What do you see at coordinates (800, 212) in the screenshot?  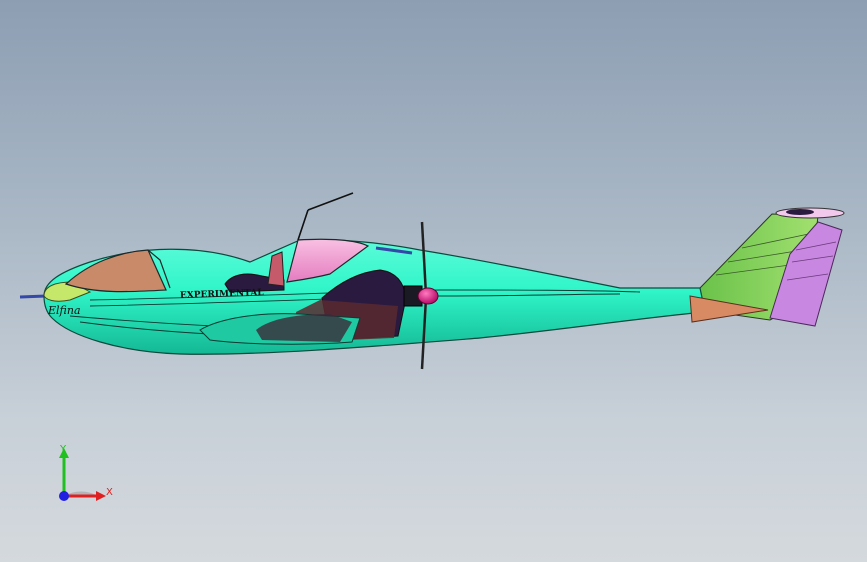 I see `fin-tip-slot` at bounding box center [800, 212].